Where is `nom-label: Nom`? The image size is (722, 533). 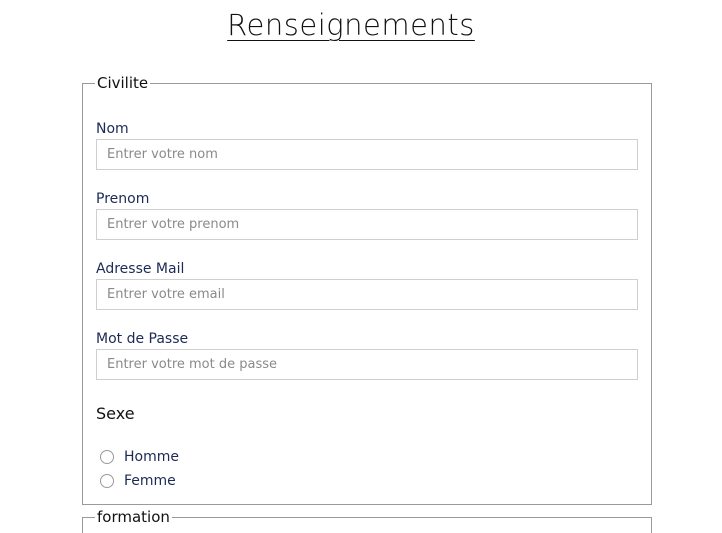 nom-label: Nom is located at coordinates (112, 129).